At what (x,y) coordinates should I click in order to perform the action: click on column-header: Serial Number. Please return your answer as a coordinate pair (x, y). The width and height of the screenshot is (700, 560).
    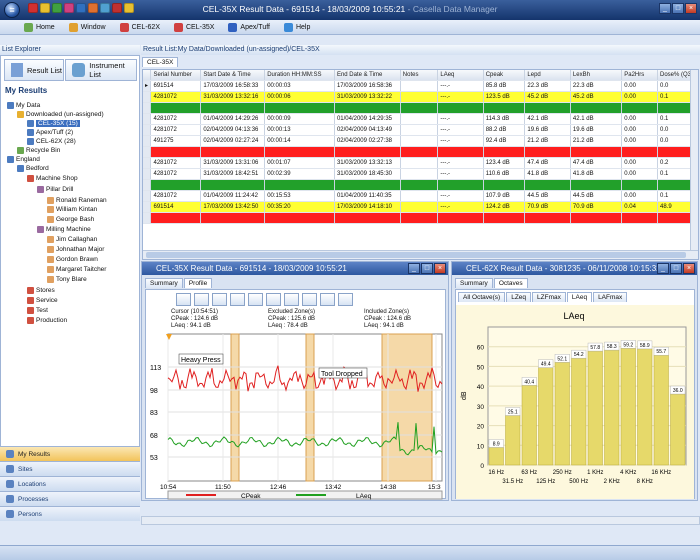
    Looking at the image, I should click on (176, 75).